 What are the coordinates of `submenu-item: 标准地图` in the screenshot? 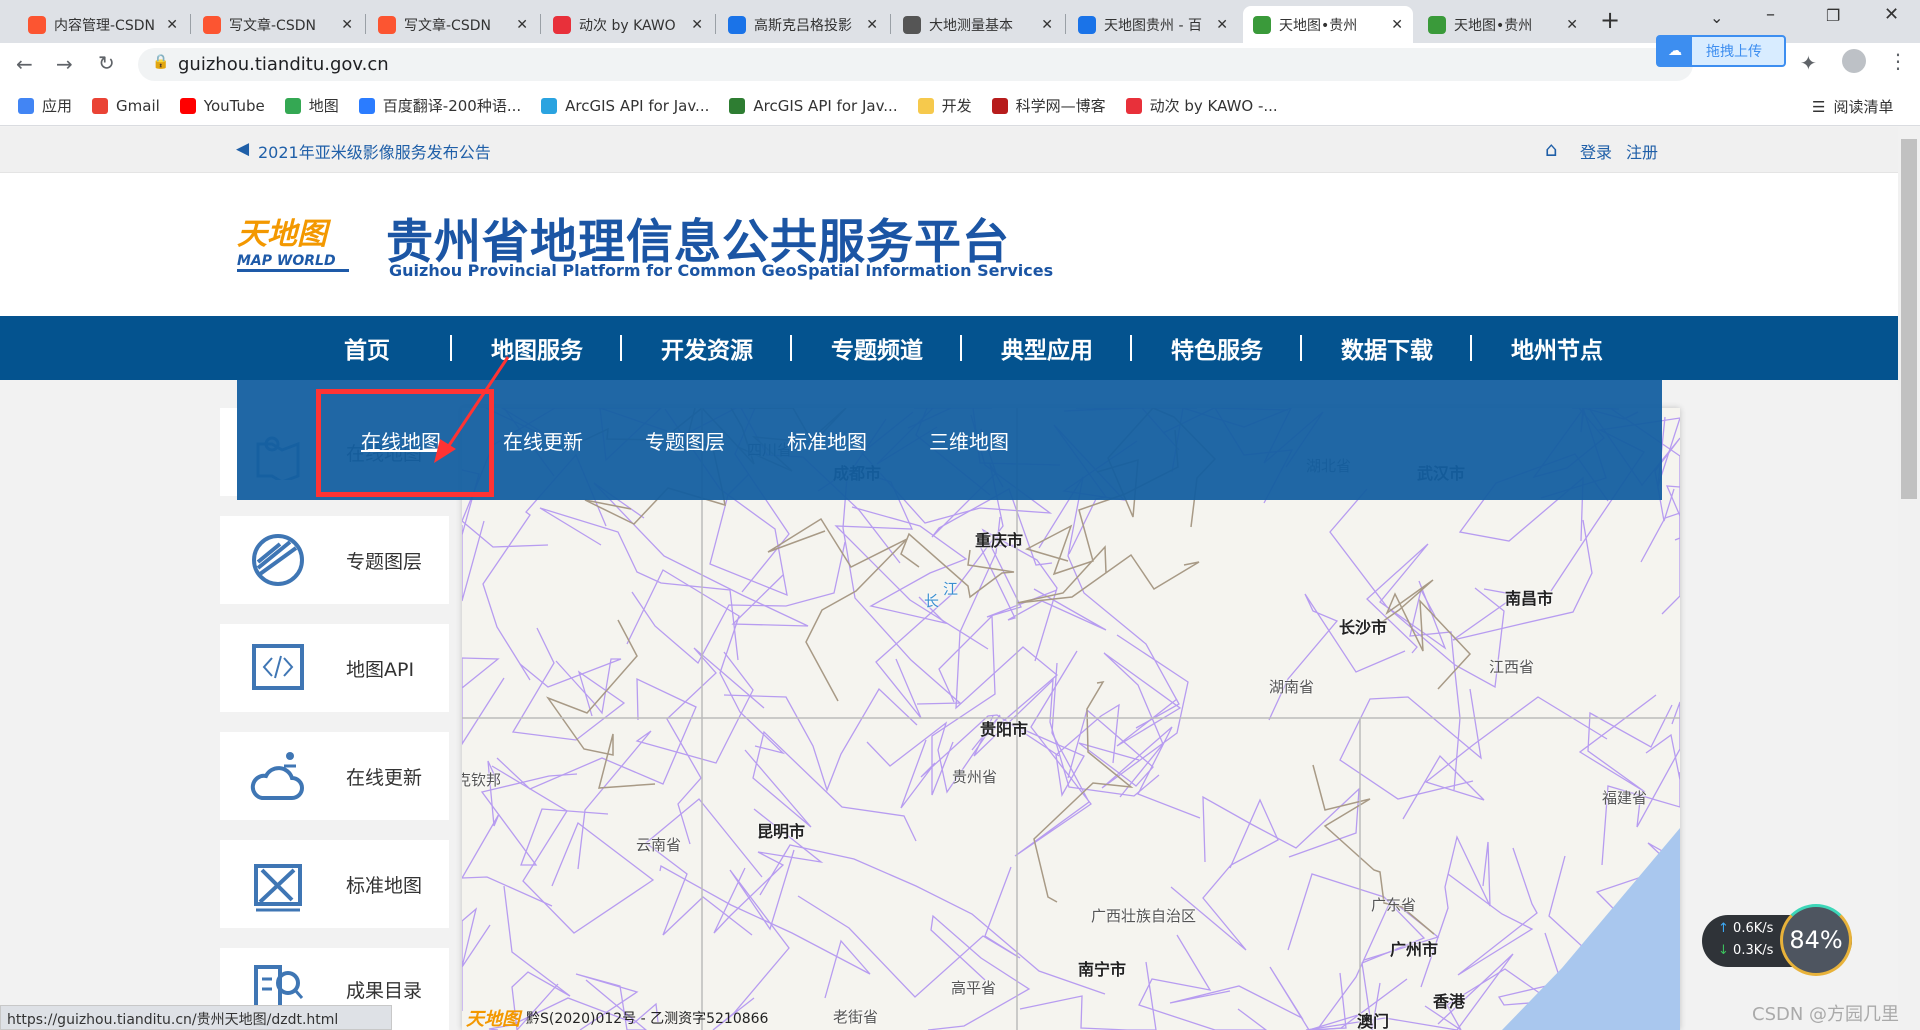 It's located at (827, 440).